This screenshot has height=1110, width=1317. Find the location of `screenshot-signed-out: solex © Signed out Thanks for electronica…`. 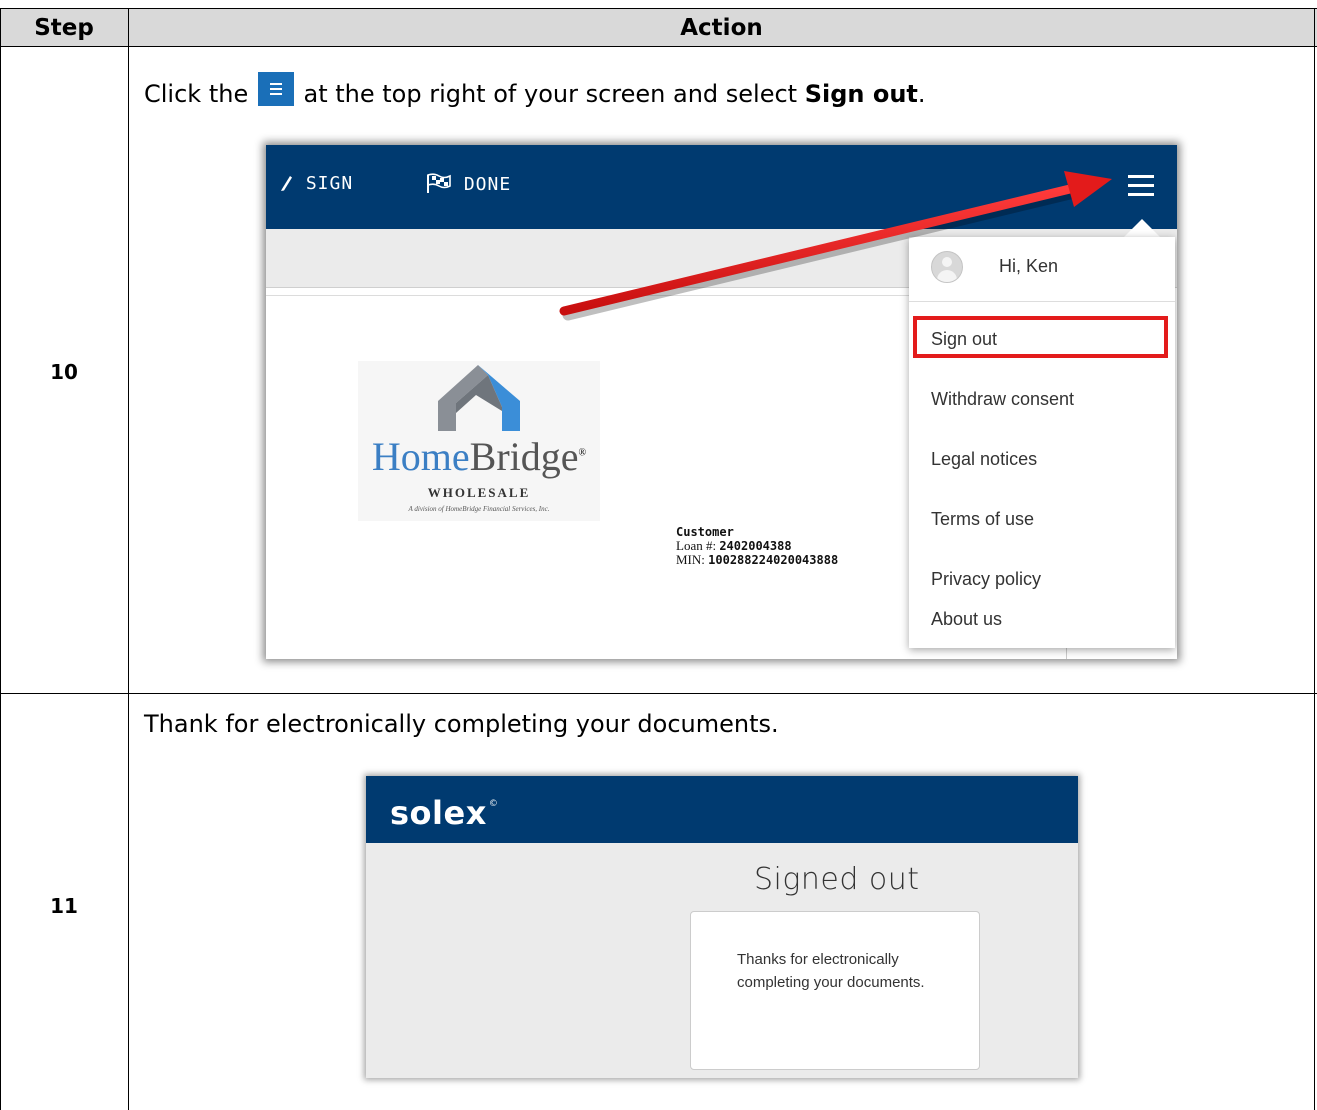

screenshot-signed-out: solex © Signed out Thanks for electronica… is located at coordinates (722, 927).